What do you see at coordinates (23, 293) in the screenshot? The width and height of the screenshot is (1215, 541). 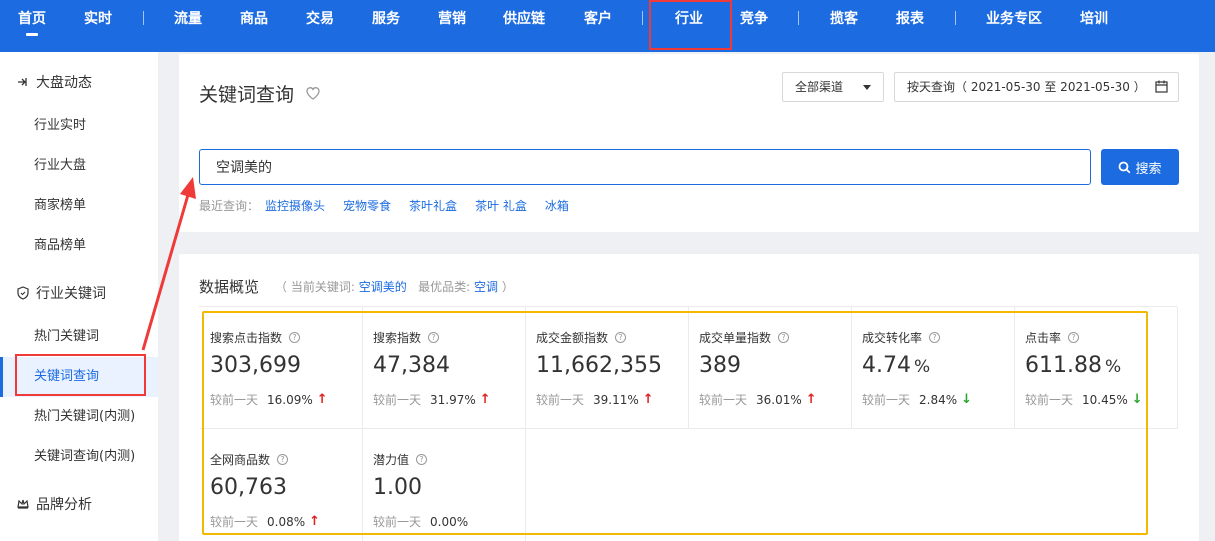 I see `shield-icon` at bounding box center [23, 293].